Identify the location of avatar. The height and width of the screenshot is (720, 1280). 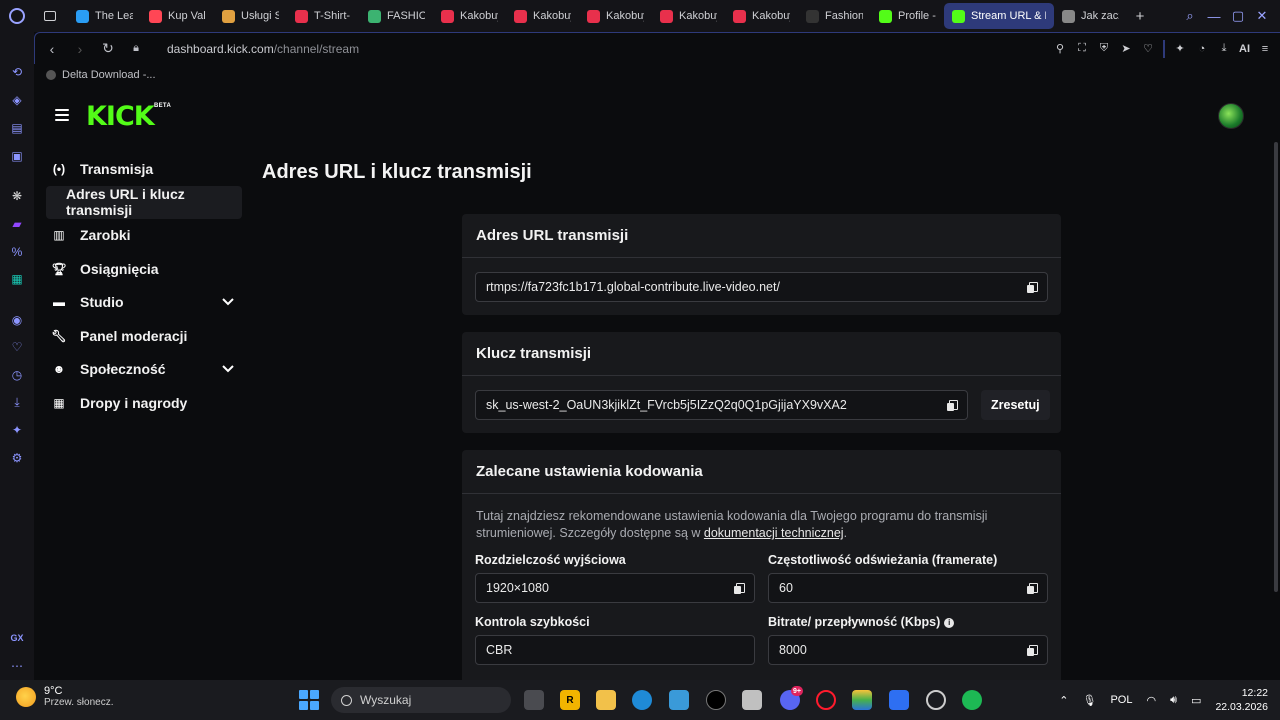
(1231, 116).